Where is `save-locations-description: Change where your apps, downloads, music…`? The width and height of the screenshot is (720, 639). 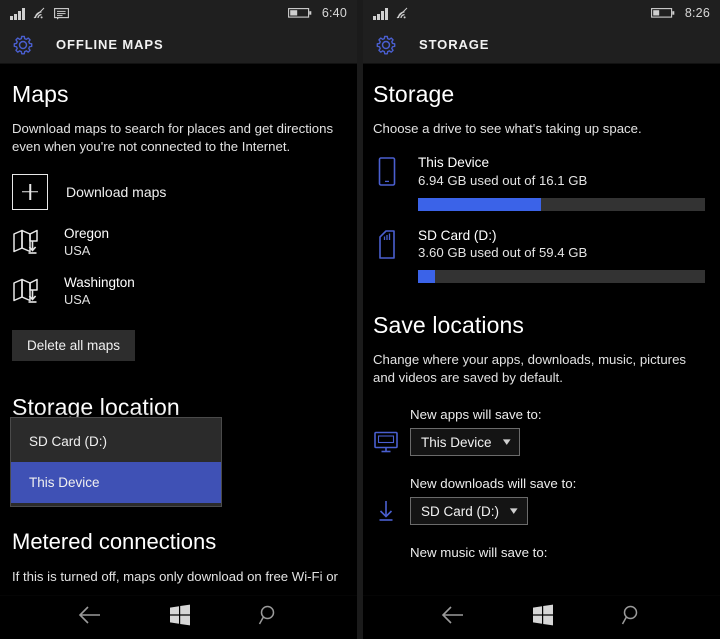
save-locations-description: Change where your apps, downloads, music… is located at coordinates (530, 369).